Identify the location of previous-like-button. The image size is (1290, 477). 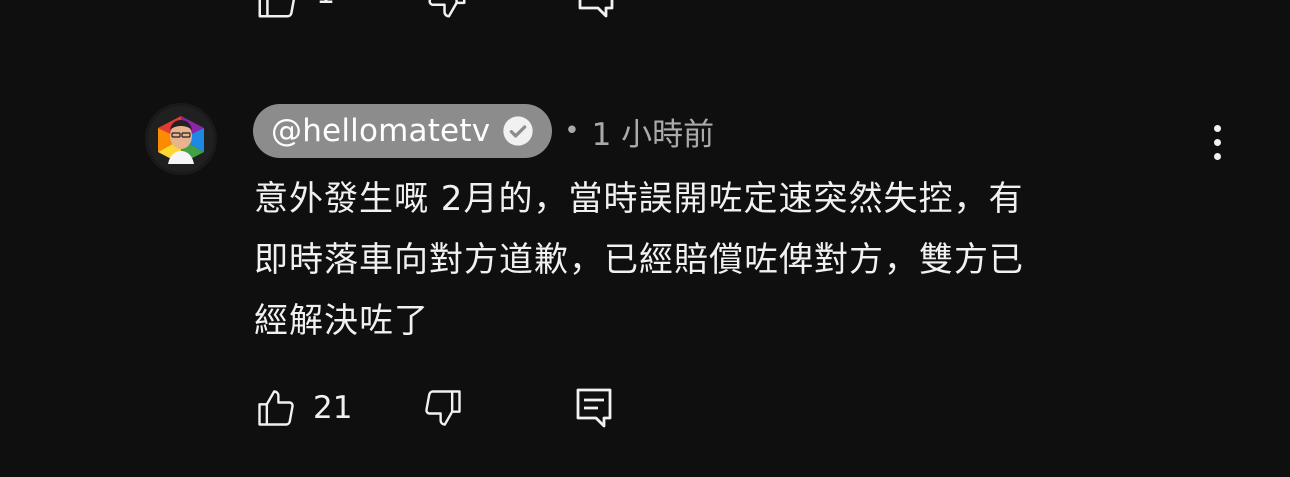
(277, 11).